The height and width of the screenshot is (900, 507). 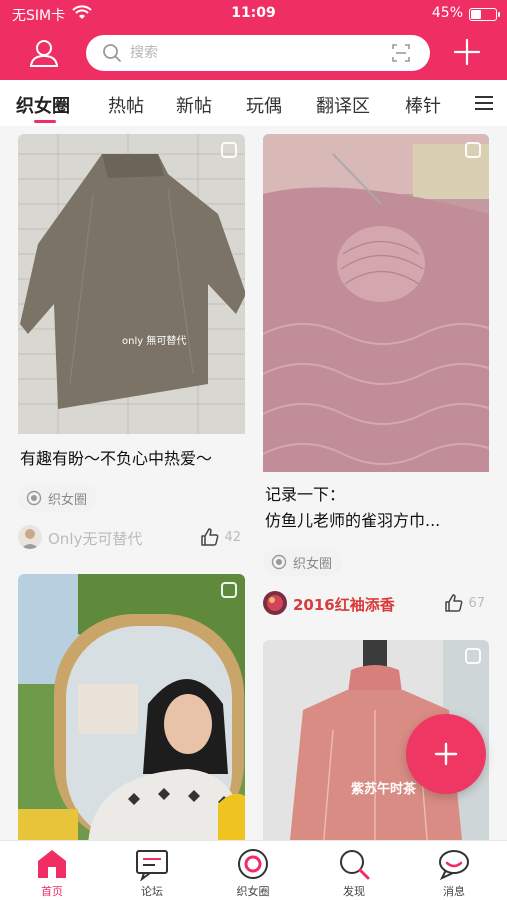 I want to click on author-name: Only无可替代, so click(x=95, y=538).